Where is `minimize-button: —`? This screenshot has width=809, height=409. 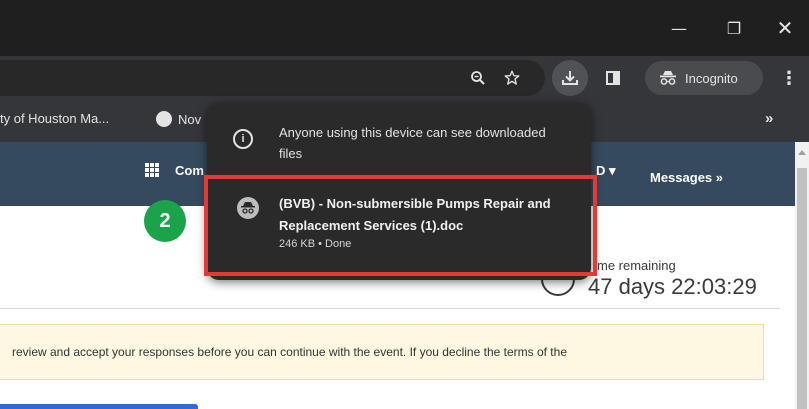
minimize-button: — is located at coordinates (679, 28).